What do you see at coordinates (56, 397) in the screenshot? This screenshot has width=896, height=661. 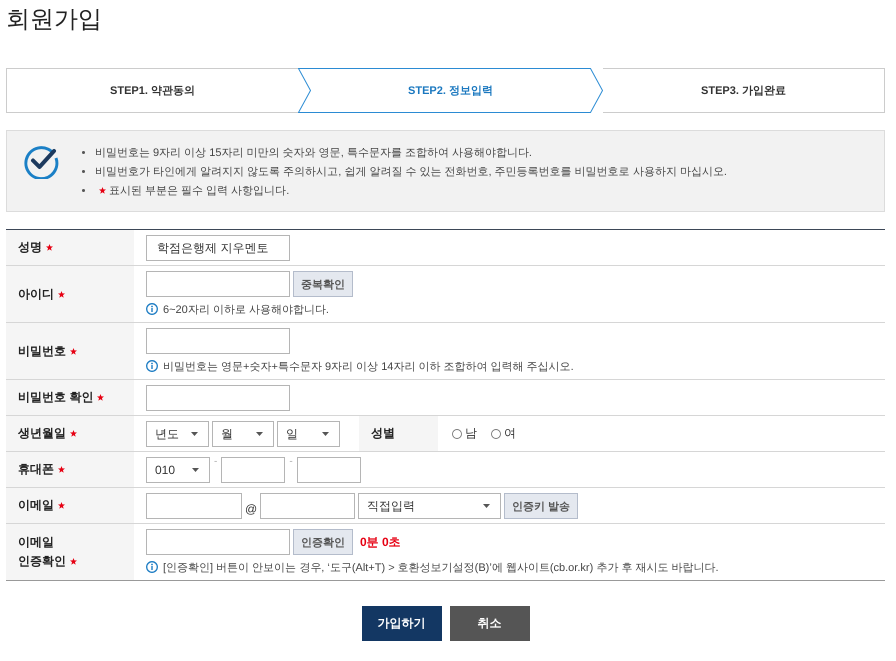 I see `field-label: 비밀번호 확인` at bounding box center [56, 397].